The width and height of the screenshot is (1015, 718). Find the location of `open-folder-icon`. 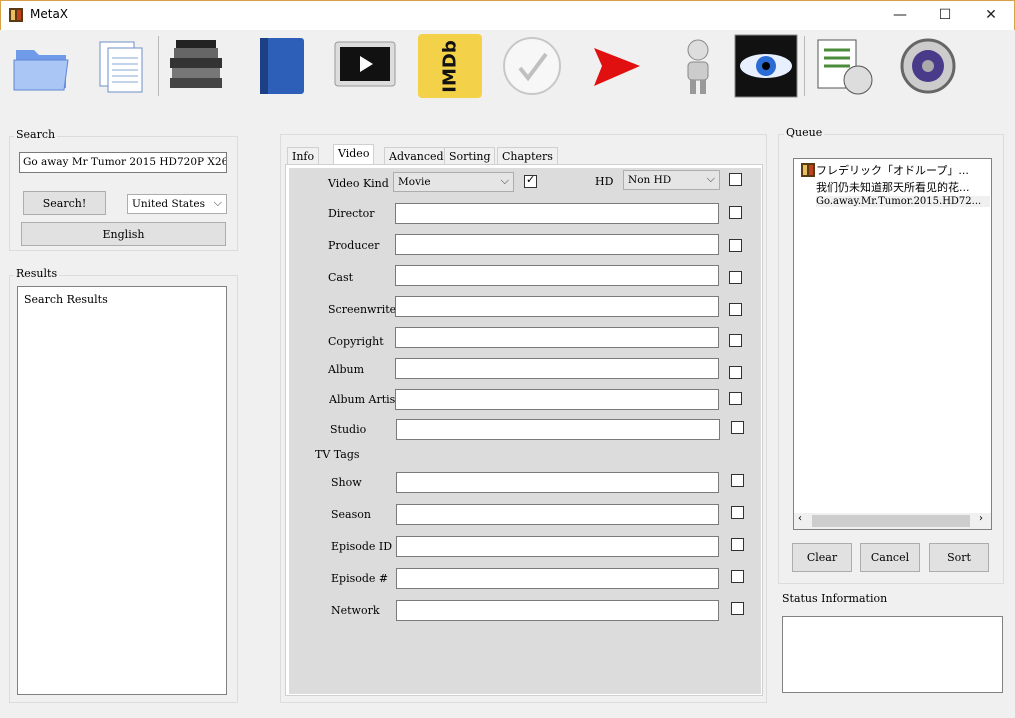

open-folder-icon is located at coordinates (42, 66).